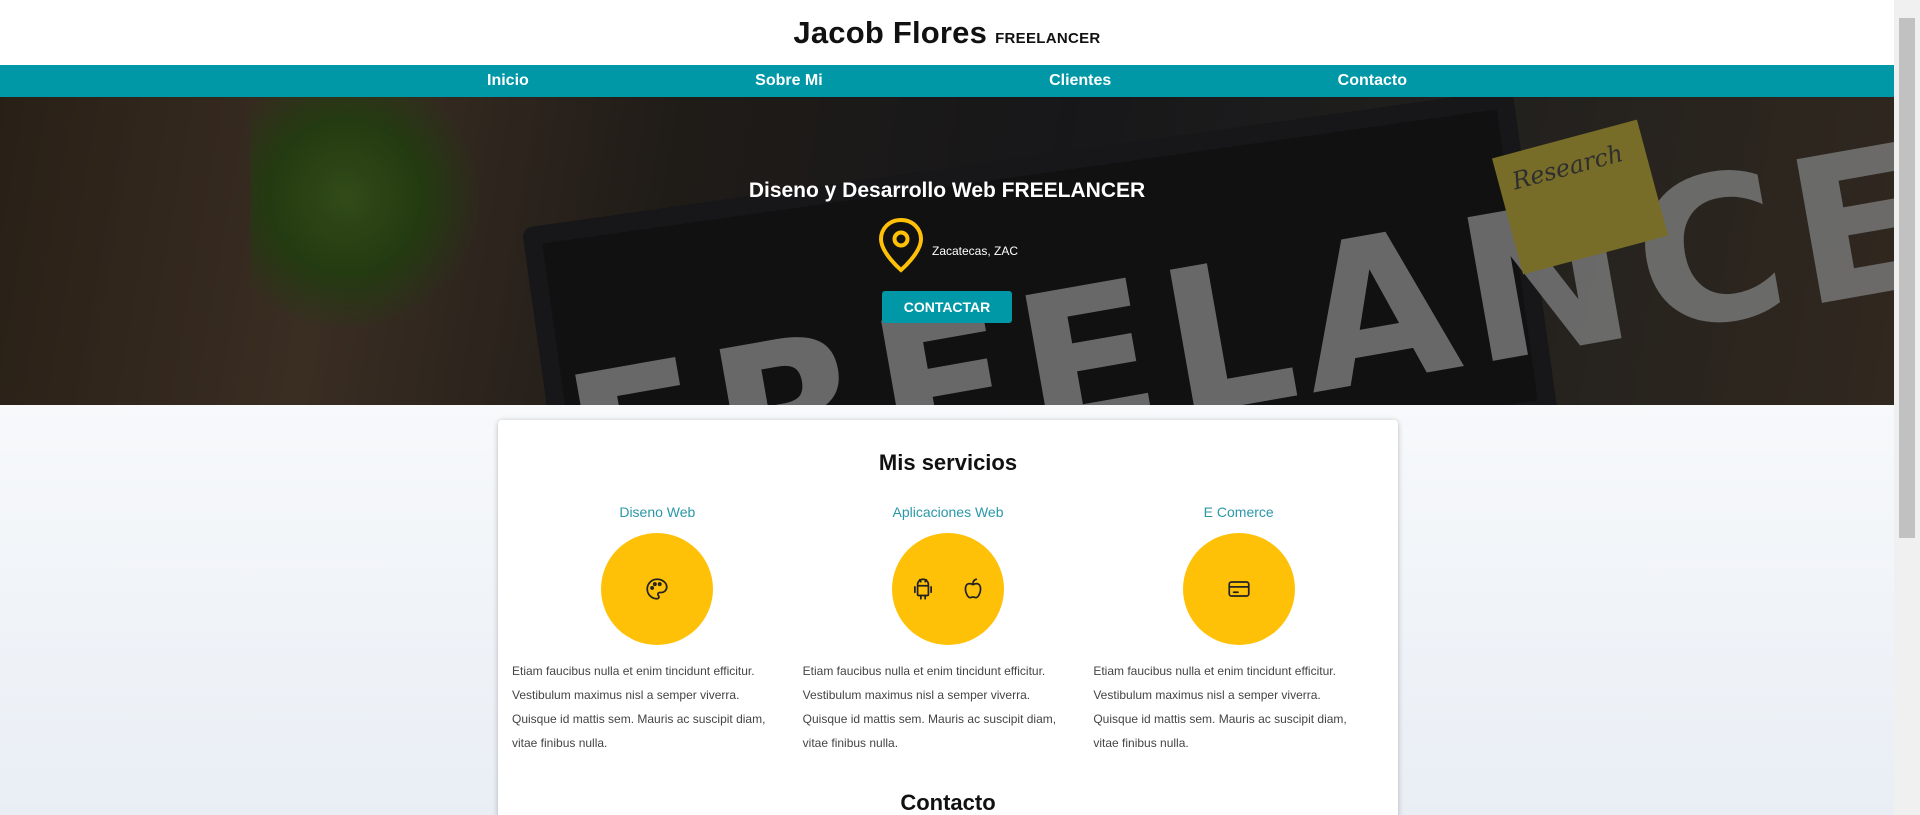  Describe the element at coordinates (1238, 512) in the screenshot. I see `service-title: E Comerce` at that location.